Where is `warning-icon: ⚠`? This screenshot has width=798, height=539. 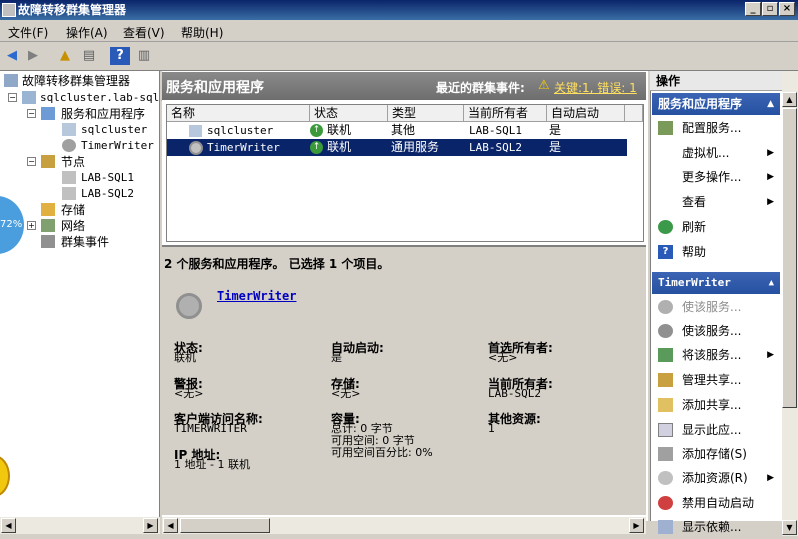 warning-icon: ⚠ is located at coordinates (544, 85).